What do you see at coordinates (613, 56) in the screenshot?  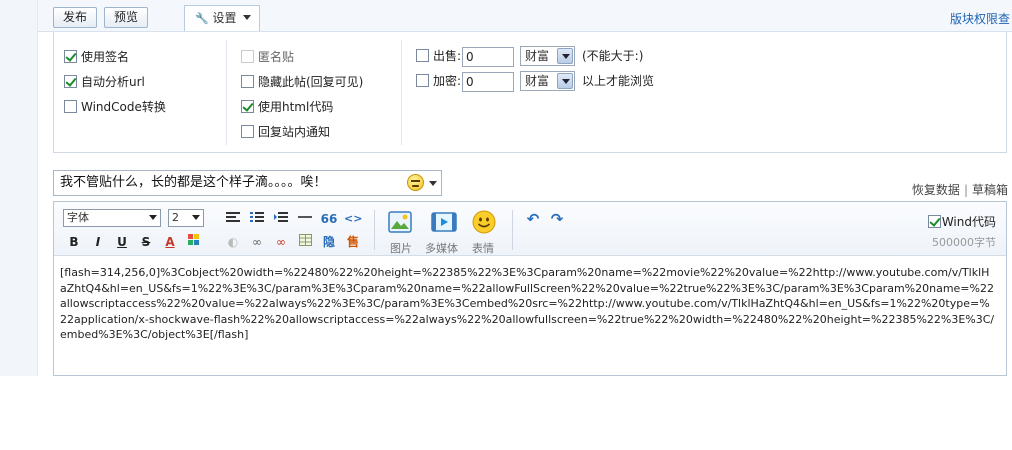 I see `sell-hint: (不能大于:)` at bounding box center [613, 56].